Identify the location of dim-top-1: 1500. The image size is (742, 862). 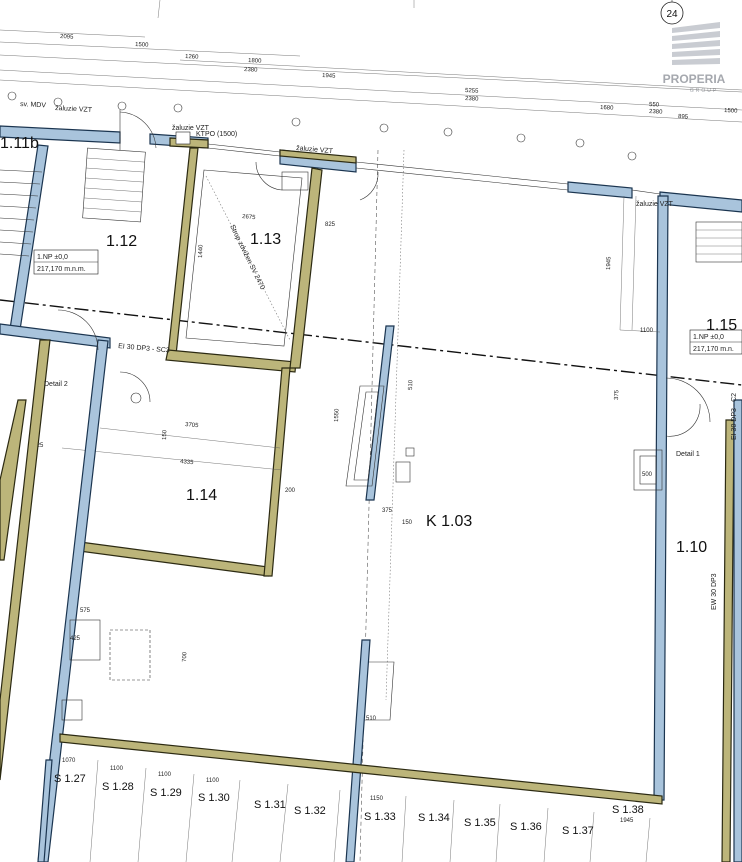
(142, 45).